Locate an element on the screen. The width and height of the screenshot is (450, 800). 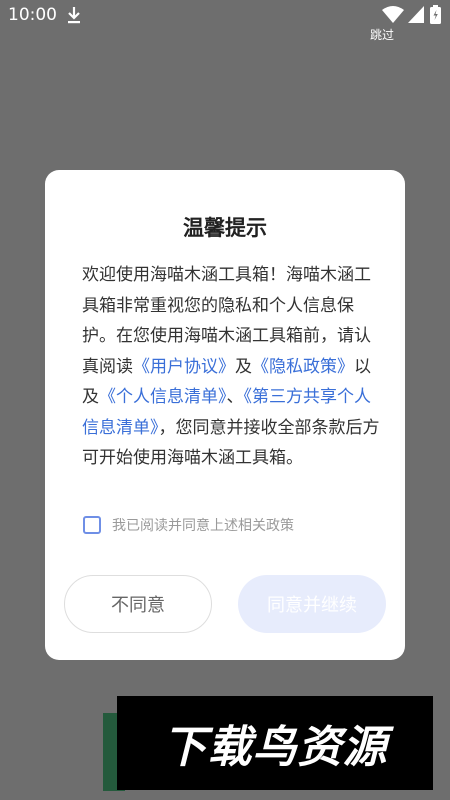
status-time: 10:00 is located at coordinates (32, 15).